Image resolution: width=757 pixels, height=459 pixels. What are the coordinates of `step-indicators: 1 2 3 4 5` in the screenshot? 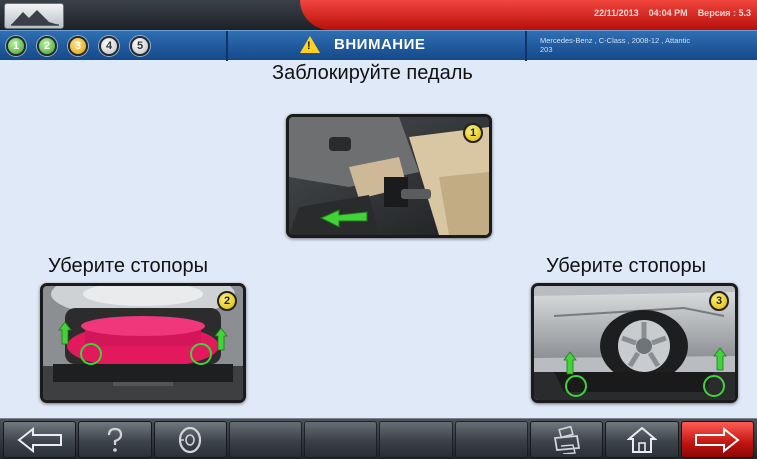 It's located at (78, 46).